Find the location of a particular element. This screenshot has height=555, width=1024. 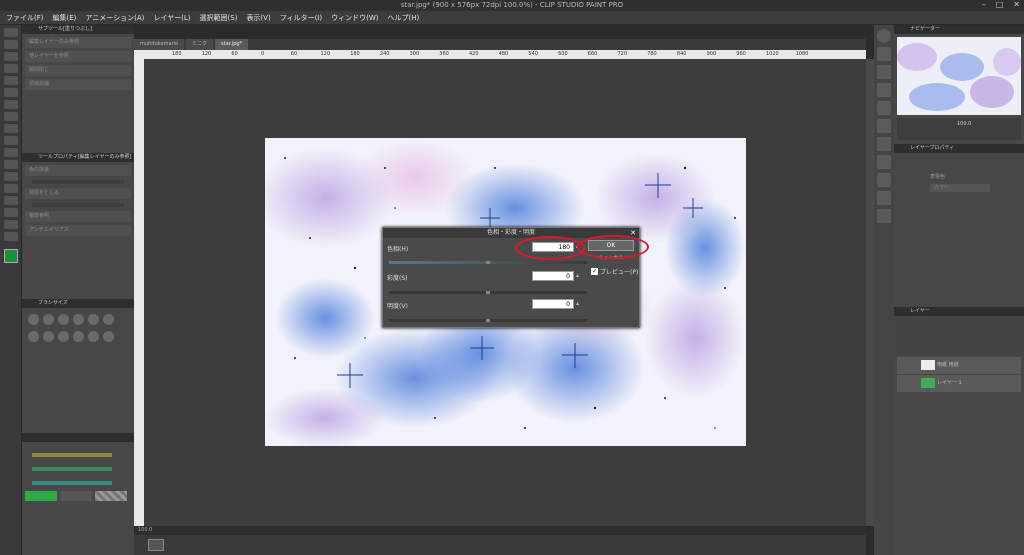

subtool-item: 他レイヤーを参照 is located at coordinates (78, 56).